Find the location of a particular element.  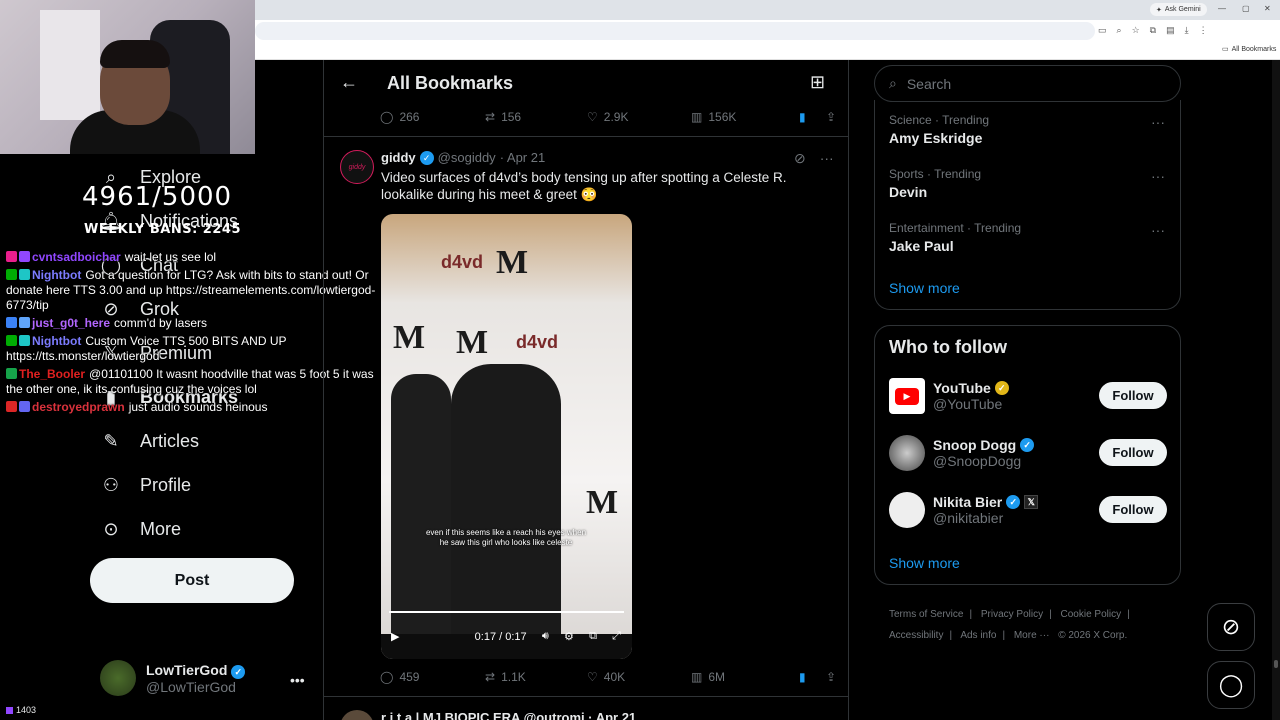

account-switcher: LowTierGod ✓ @LowTierGod is located at coordinates (173, 678).